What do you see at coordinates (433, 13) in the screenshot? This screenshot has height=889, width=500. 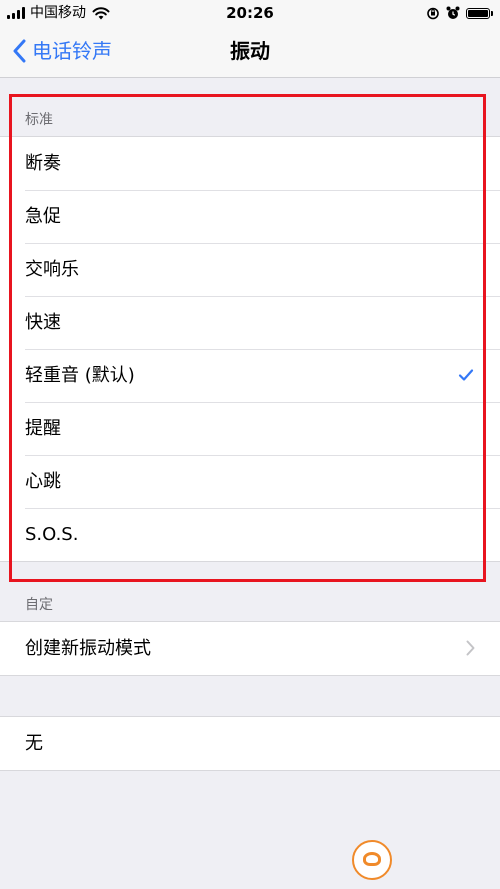 I see `orientation-lock-icon` at bounding box center [433, 13].